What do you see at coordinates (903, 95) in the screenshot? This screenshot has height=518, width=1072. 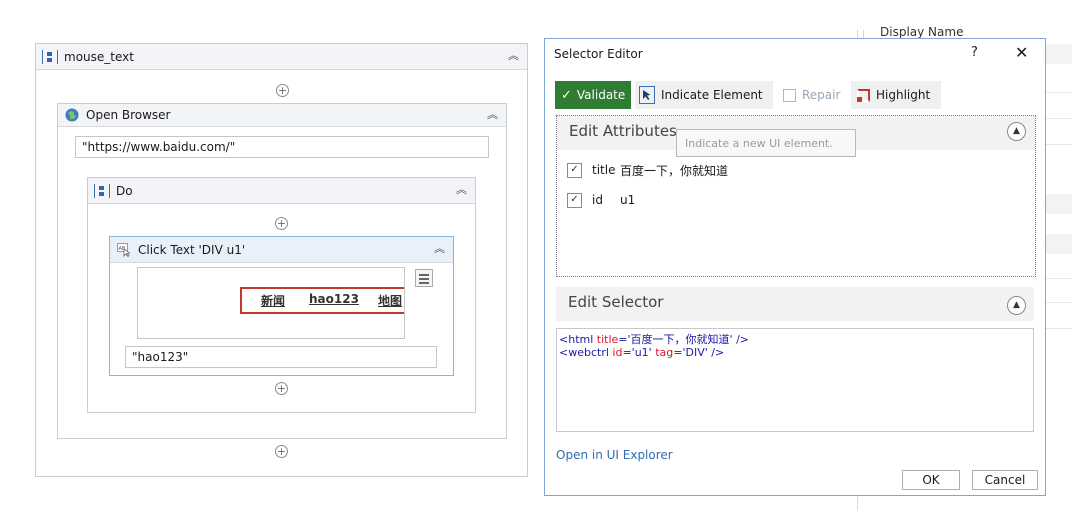 I see `highlight-label: Highlight` at bounding box center [903, 95].